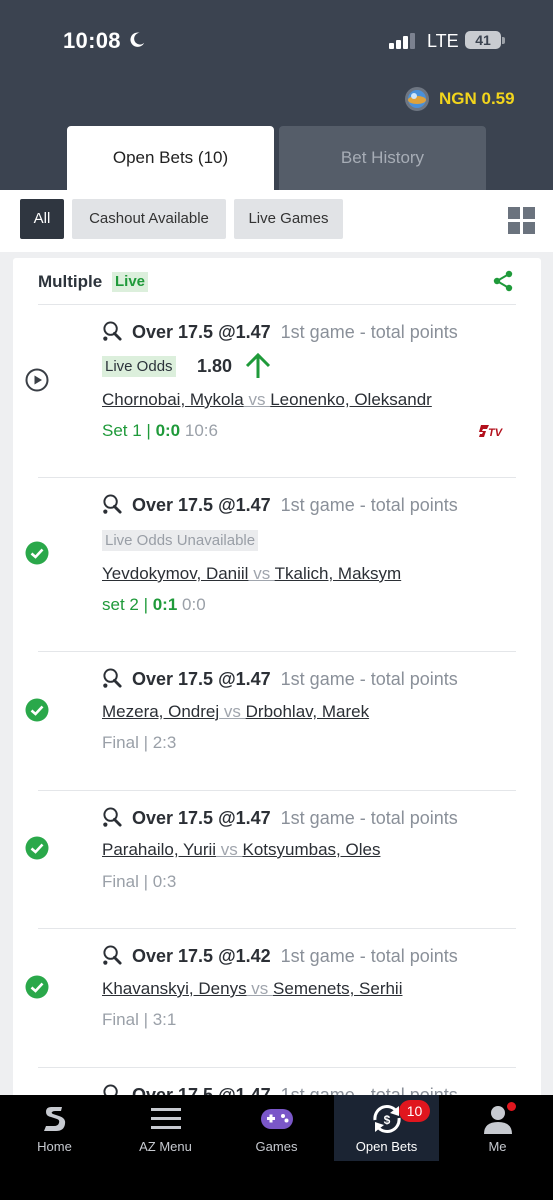 Image resolution: width=553 pixels, height=1200 pixels. I want to click on live-odds-badge: Live Odds, so click(139, 366).